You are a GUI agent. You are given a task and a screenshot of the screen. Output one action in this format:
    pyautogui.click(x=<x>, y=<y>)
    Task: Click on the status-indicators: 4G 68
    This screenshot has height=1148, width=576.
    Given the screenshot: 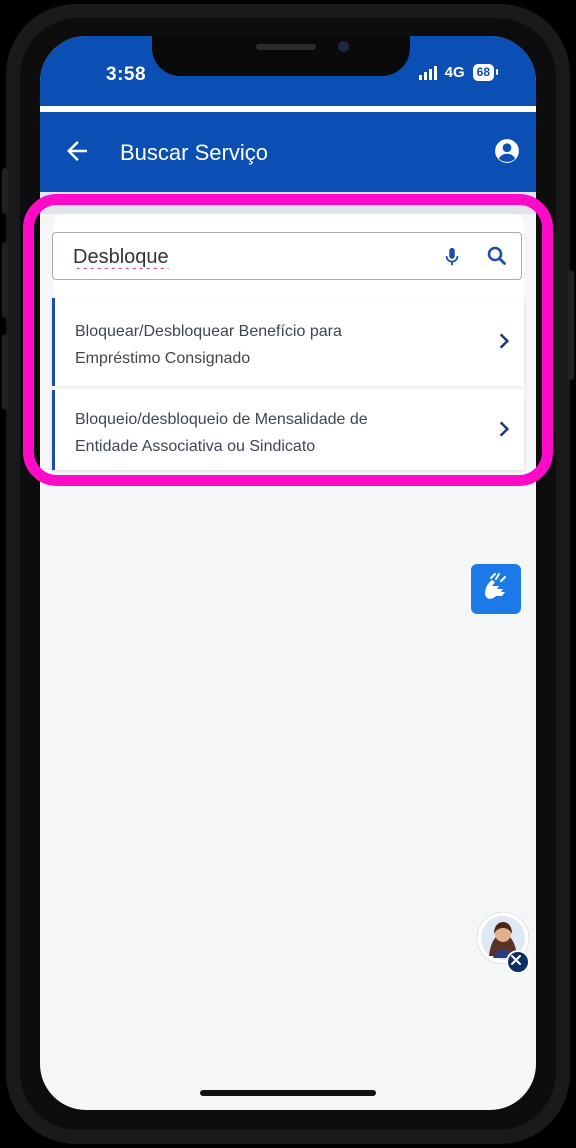 What is the action you would take?
    pyautogui.click(x=458, y=72)
    